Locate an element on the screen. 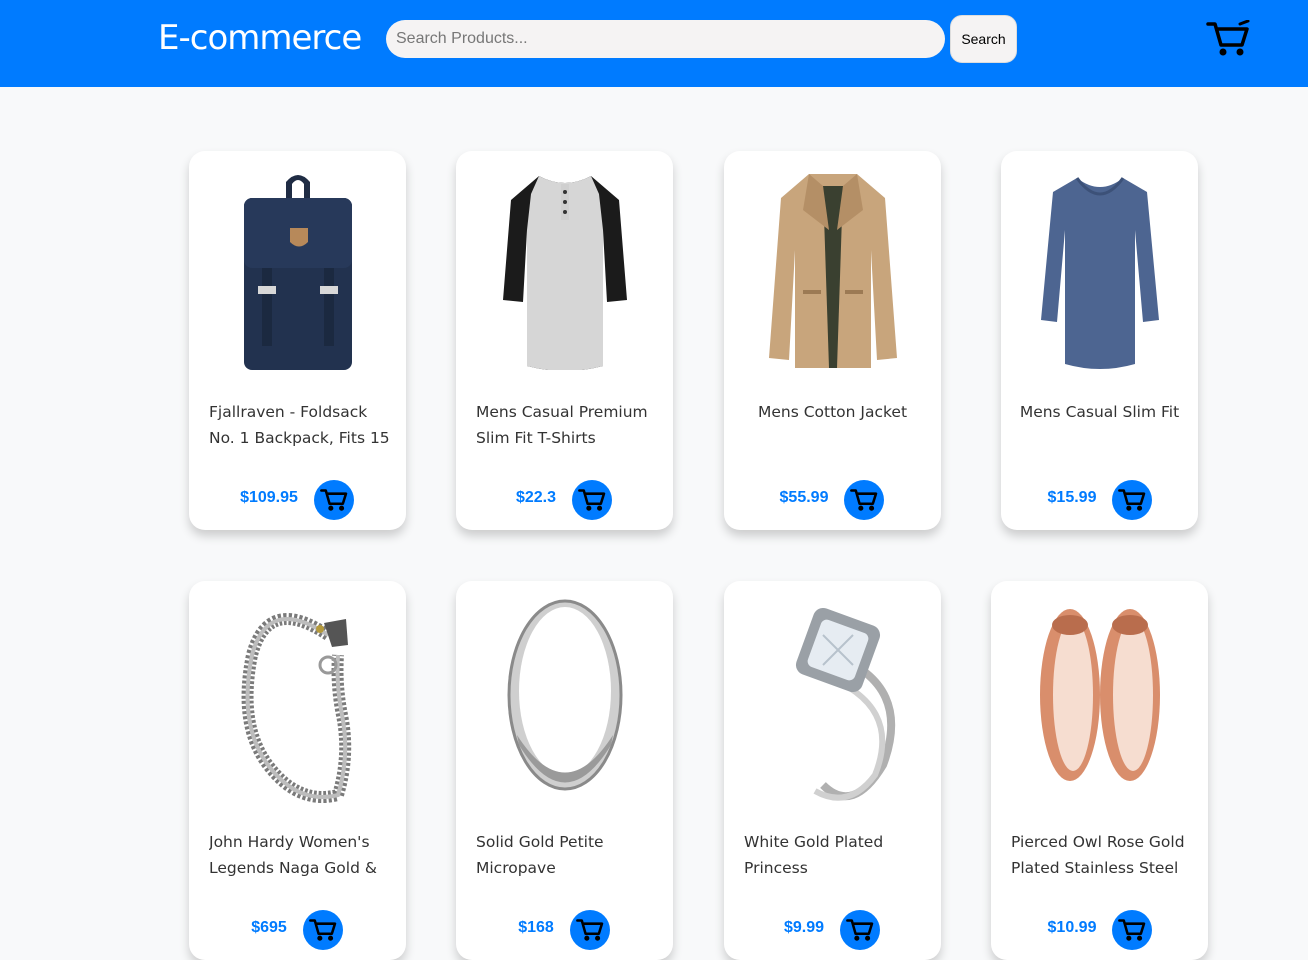 Image resolution: width=1308 pixels, height=960 pixels. product-card: Solid Gold Petite Micropave $168 is located at coordinates (564, 770).